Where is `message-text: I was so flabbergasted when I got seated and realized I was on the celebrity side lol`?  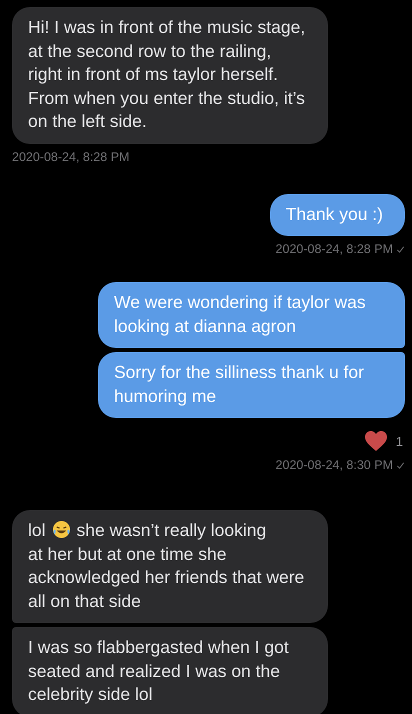 message-text: I was so flabbergasted when I got seated and realized I was on the celebrity side lol is located at coordinates (158, 670).